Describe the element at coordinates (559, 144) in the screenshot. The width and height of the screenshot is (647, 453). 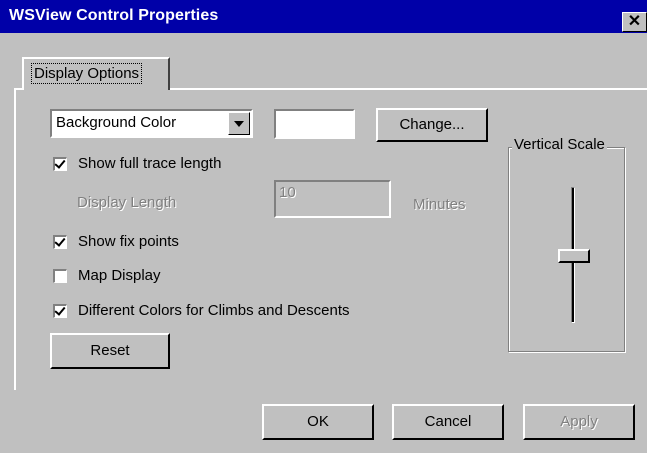
I see `vertical-scale-title: Vertical Scale` at that location.